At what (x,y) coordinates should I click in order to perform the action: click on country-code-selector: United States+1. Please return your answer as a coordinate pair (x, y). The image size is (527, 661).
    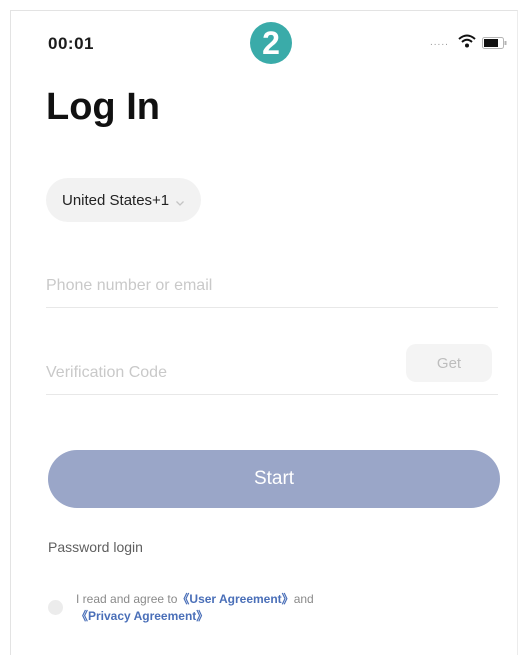
    Looking at the image, I should click on (124, 200).